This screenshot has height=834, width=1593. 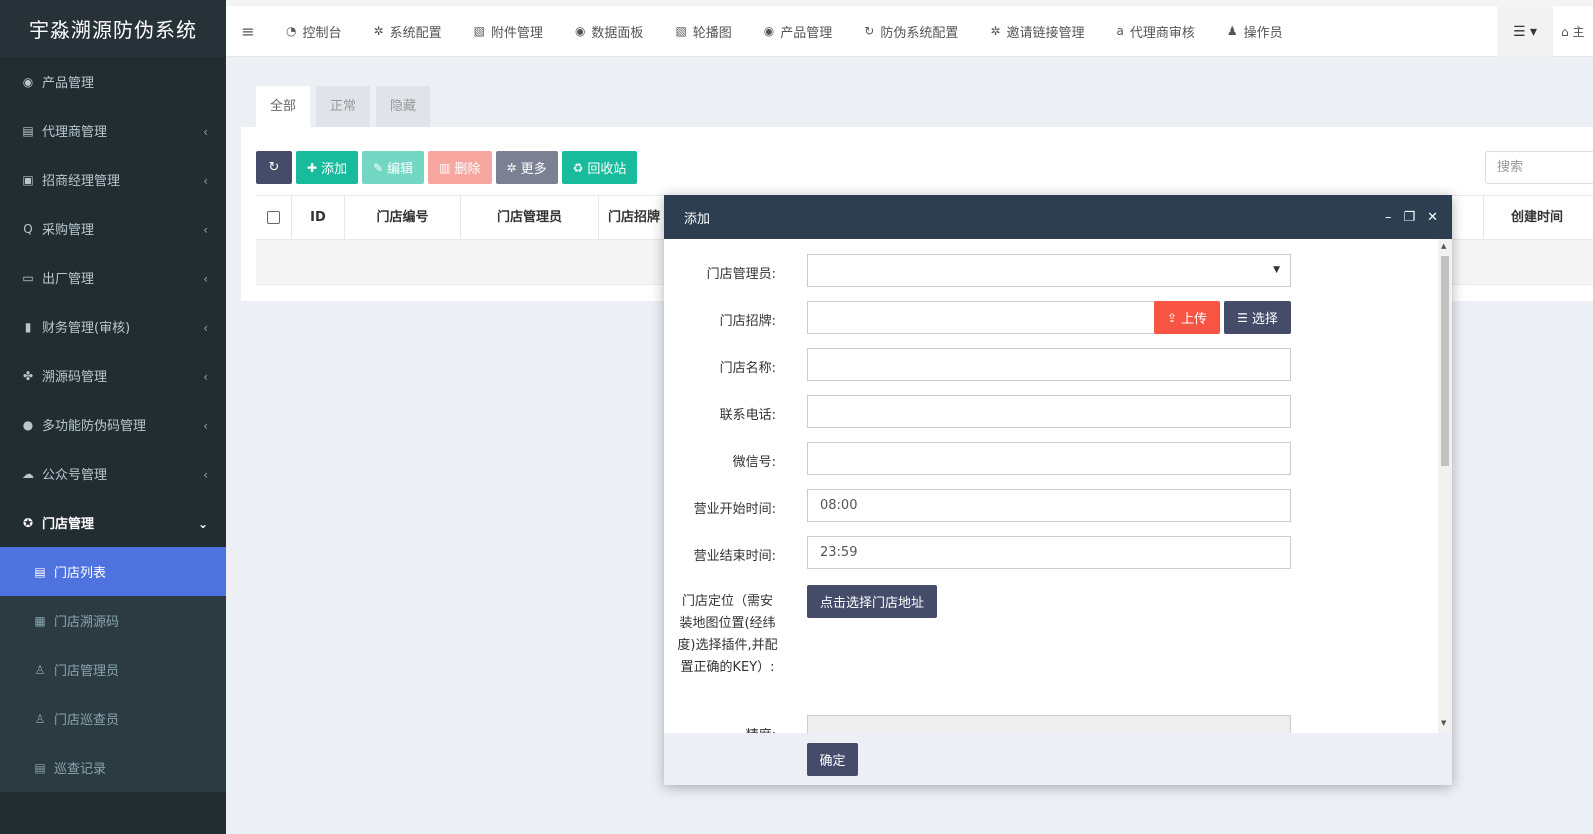 I want to click on gear-icon: ✲, so click(x=511, y=167).